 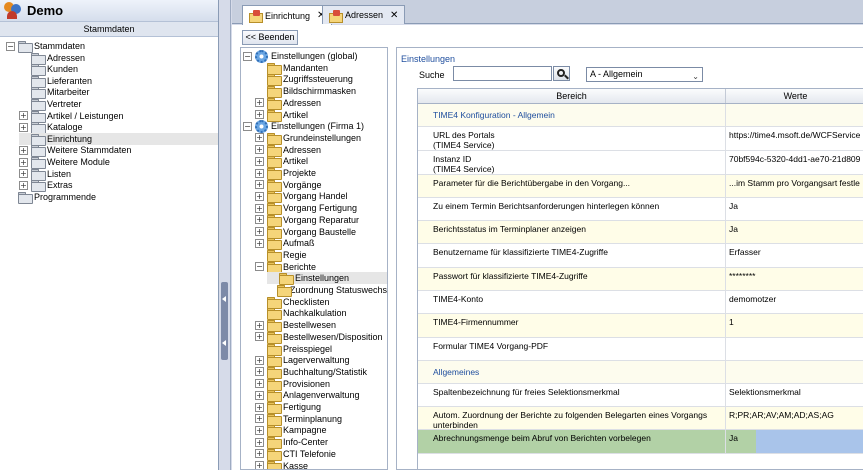 What do you see at coordinates (321, 314) in the screenshot?
I see `settings-tree-item: Nachkalkulation` at bounding box center [321, 314].